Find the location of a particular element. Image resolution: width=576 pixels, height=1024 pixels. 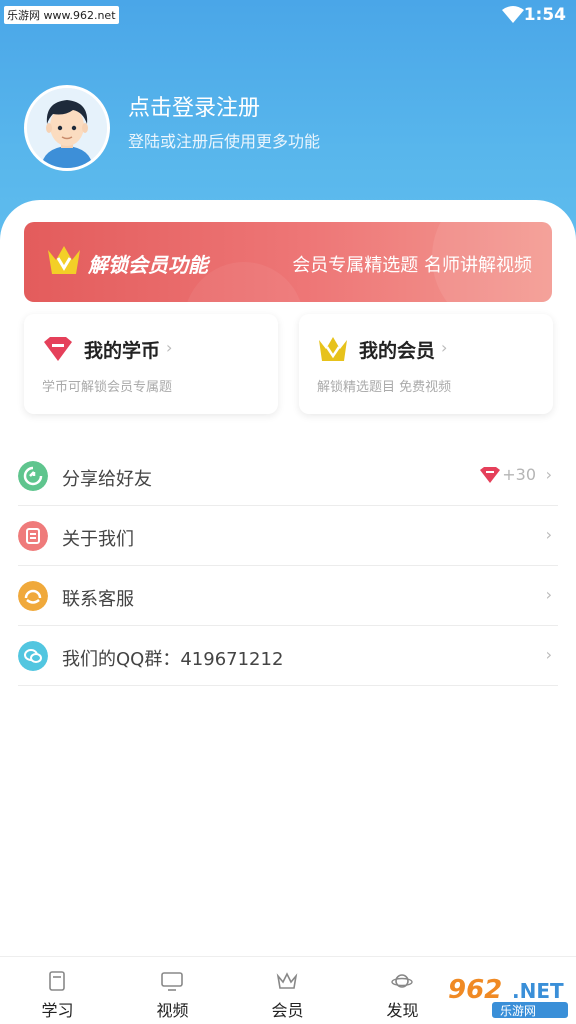

about-icon is located at coordinates (33, 536).